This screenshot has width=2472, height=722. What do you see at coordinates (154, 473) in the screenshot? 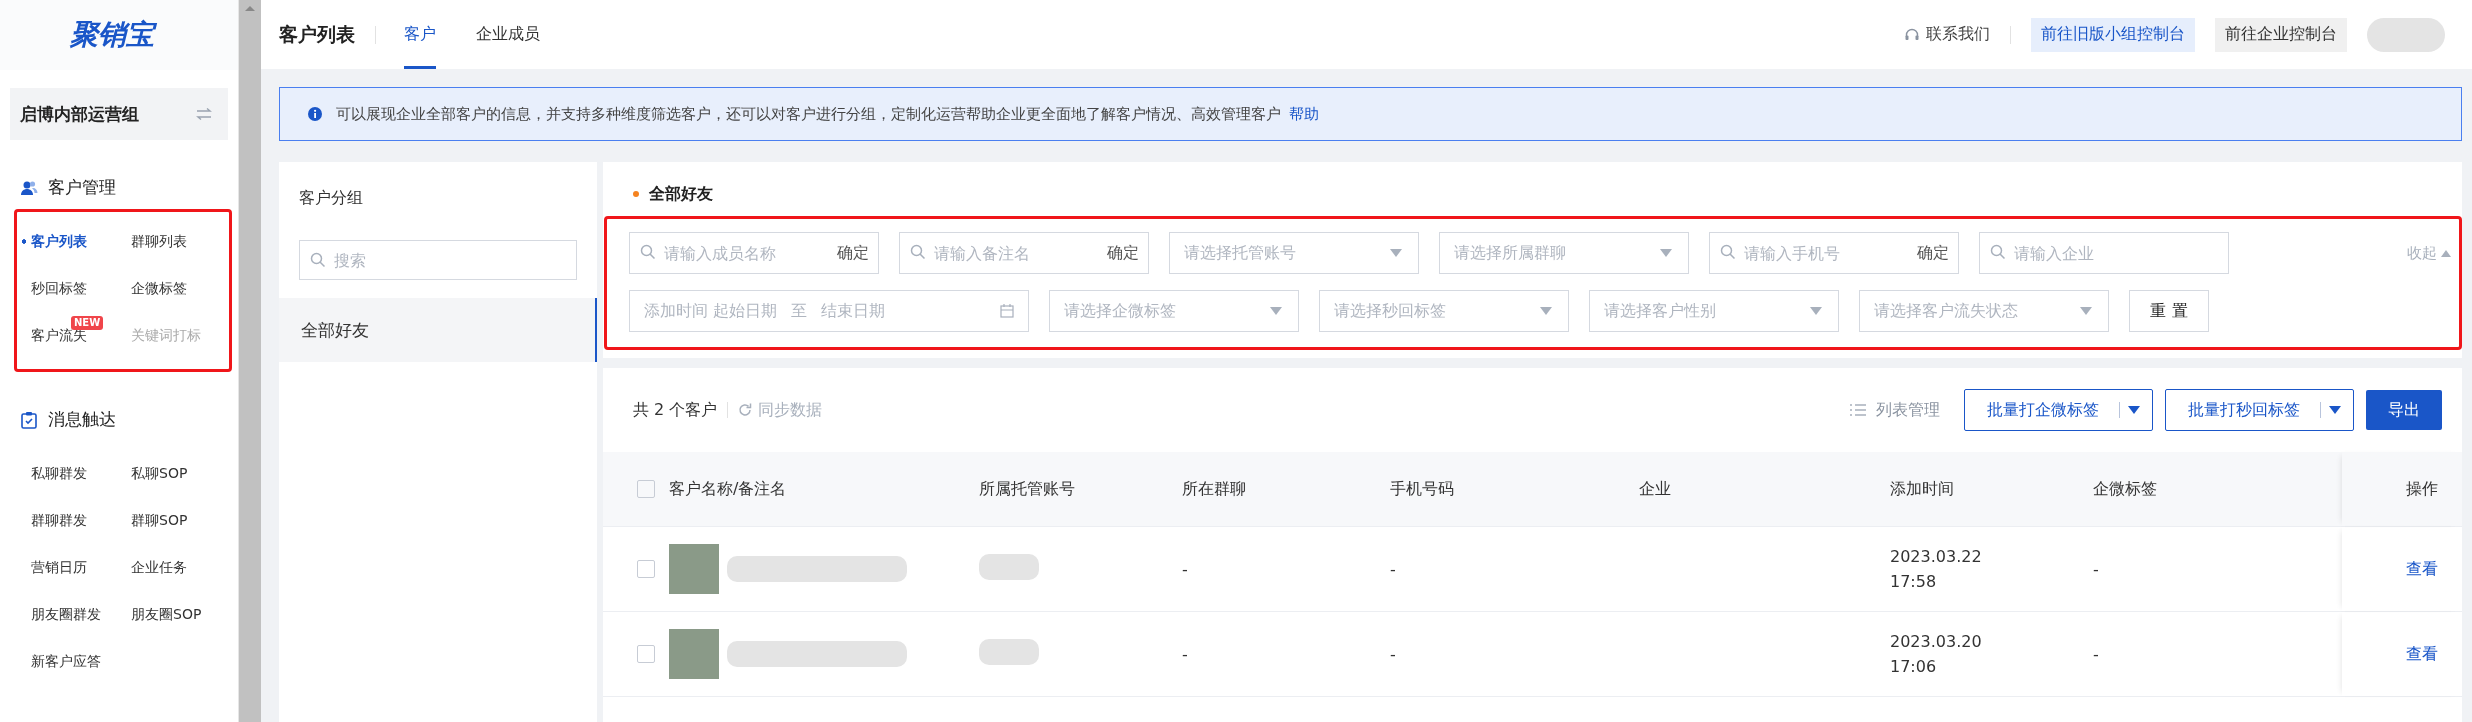
I see `menu-item: 私聊SOP` at bounding box center [154, 473].